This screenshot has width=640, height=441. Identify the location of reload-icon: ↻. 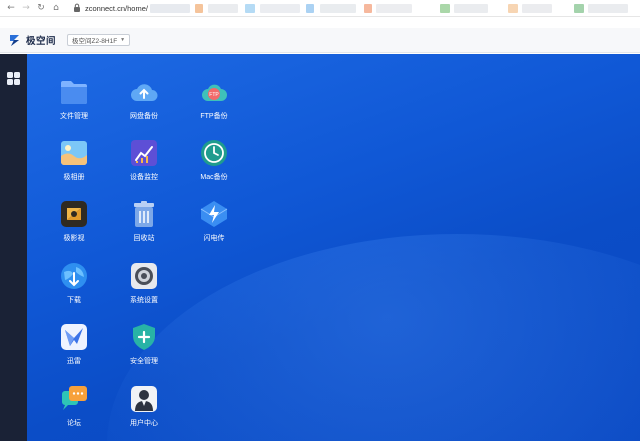
(41, 8).